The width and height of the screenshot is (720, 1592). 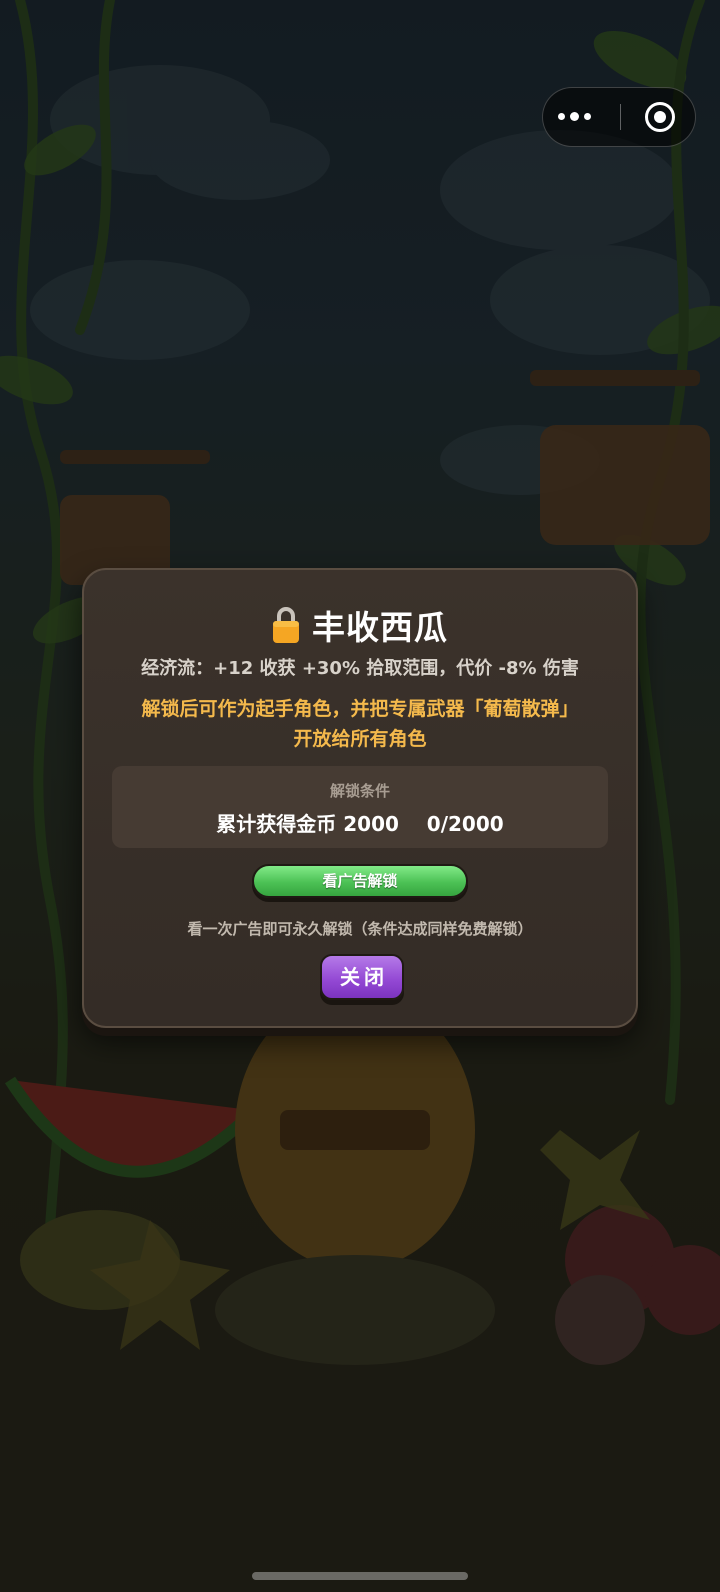 I want to click on unlock-description-line-1: 解锁后可作为起手角色，并把专属武器「葡萄散弹」, so click(x=360, y=709).